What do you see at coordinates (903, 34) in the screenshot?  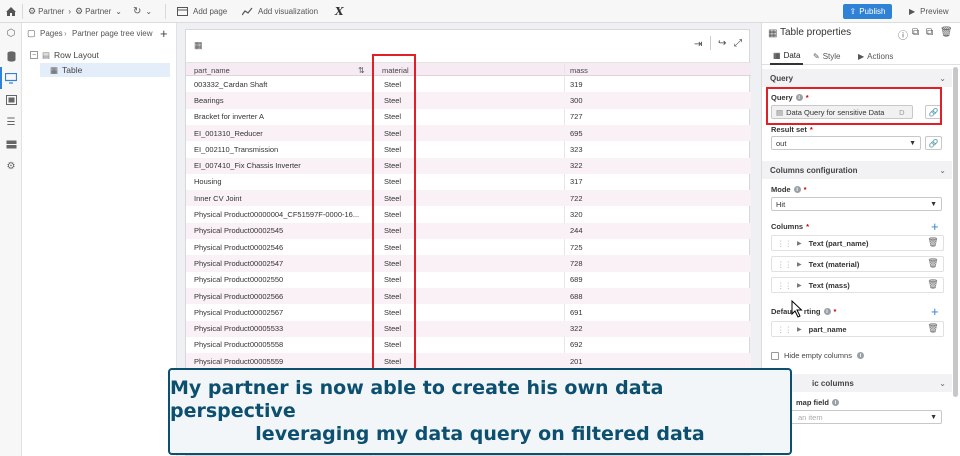 I see `help-icon: ⓘ` at bounding box center [903, 34].